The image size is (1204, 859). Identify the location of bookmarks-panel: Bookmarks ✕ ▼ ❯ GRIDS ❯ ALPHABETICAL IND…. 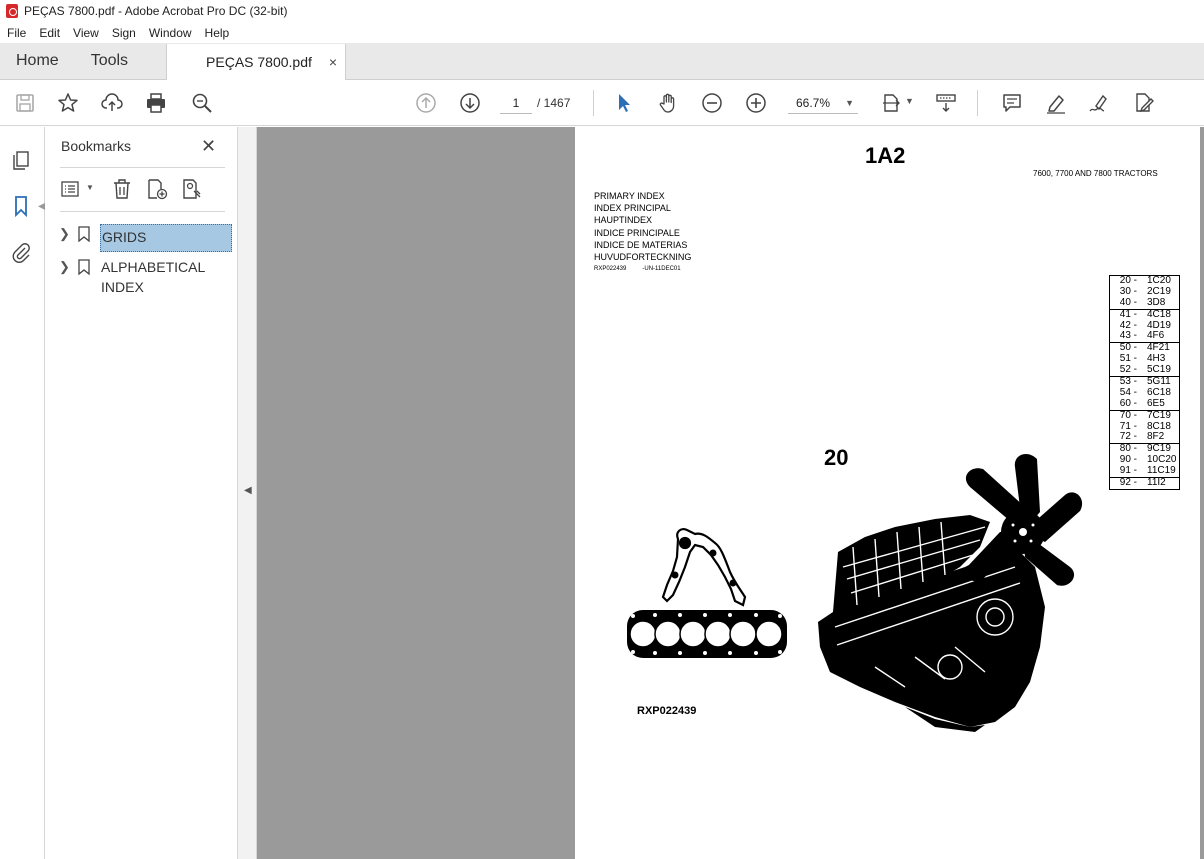
(141, 493).